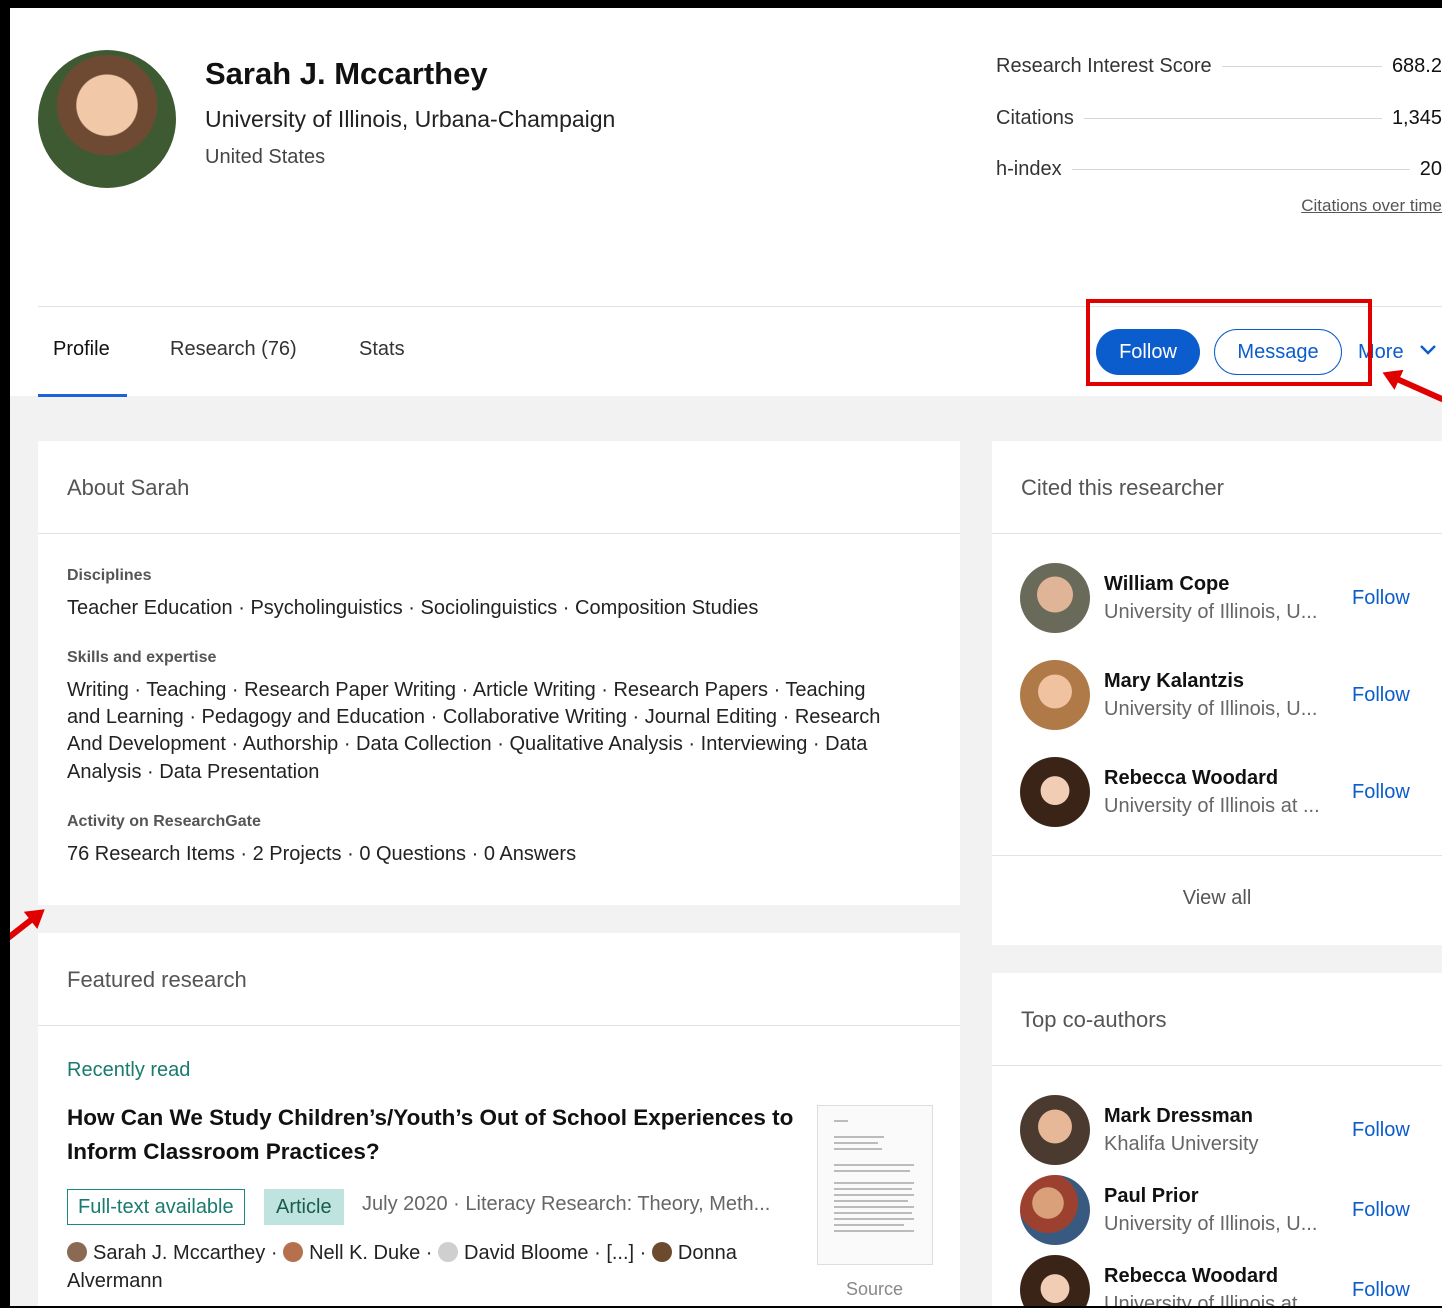  What do you see at coordinates (81, 349) in the screenshot?
I see `tab-profile: Profile` at bounding box center [81, 349].